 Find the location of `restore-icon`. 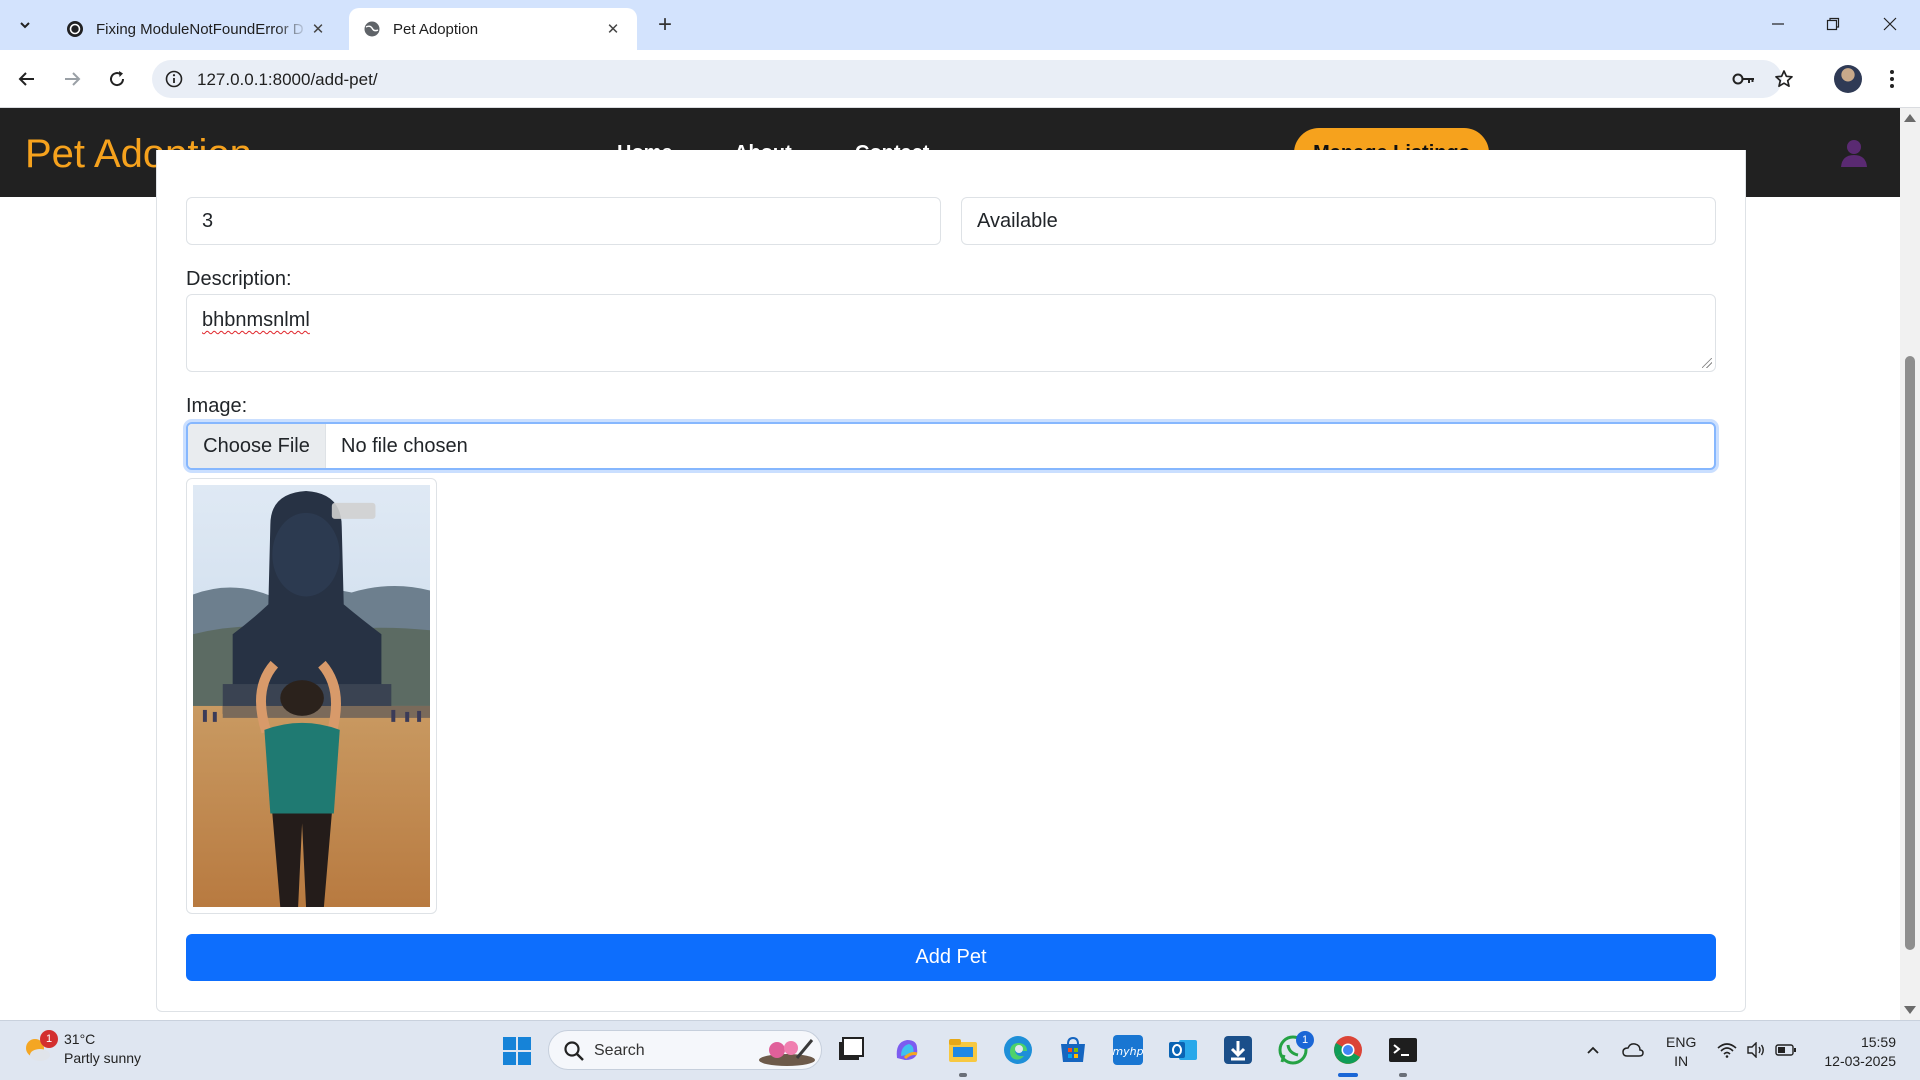

restore-icon is located at coordinates (1833, 24).